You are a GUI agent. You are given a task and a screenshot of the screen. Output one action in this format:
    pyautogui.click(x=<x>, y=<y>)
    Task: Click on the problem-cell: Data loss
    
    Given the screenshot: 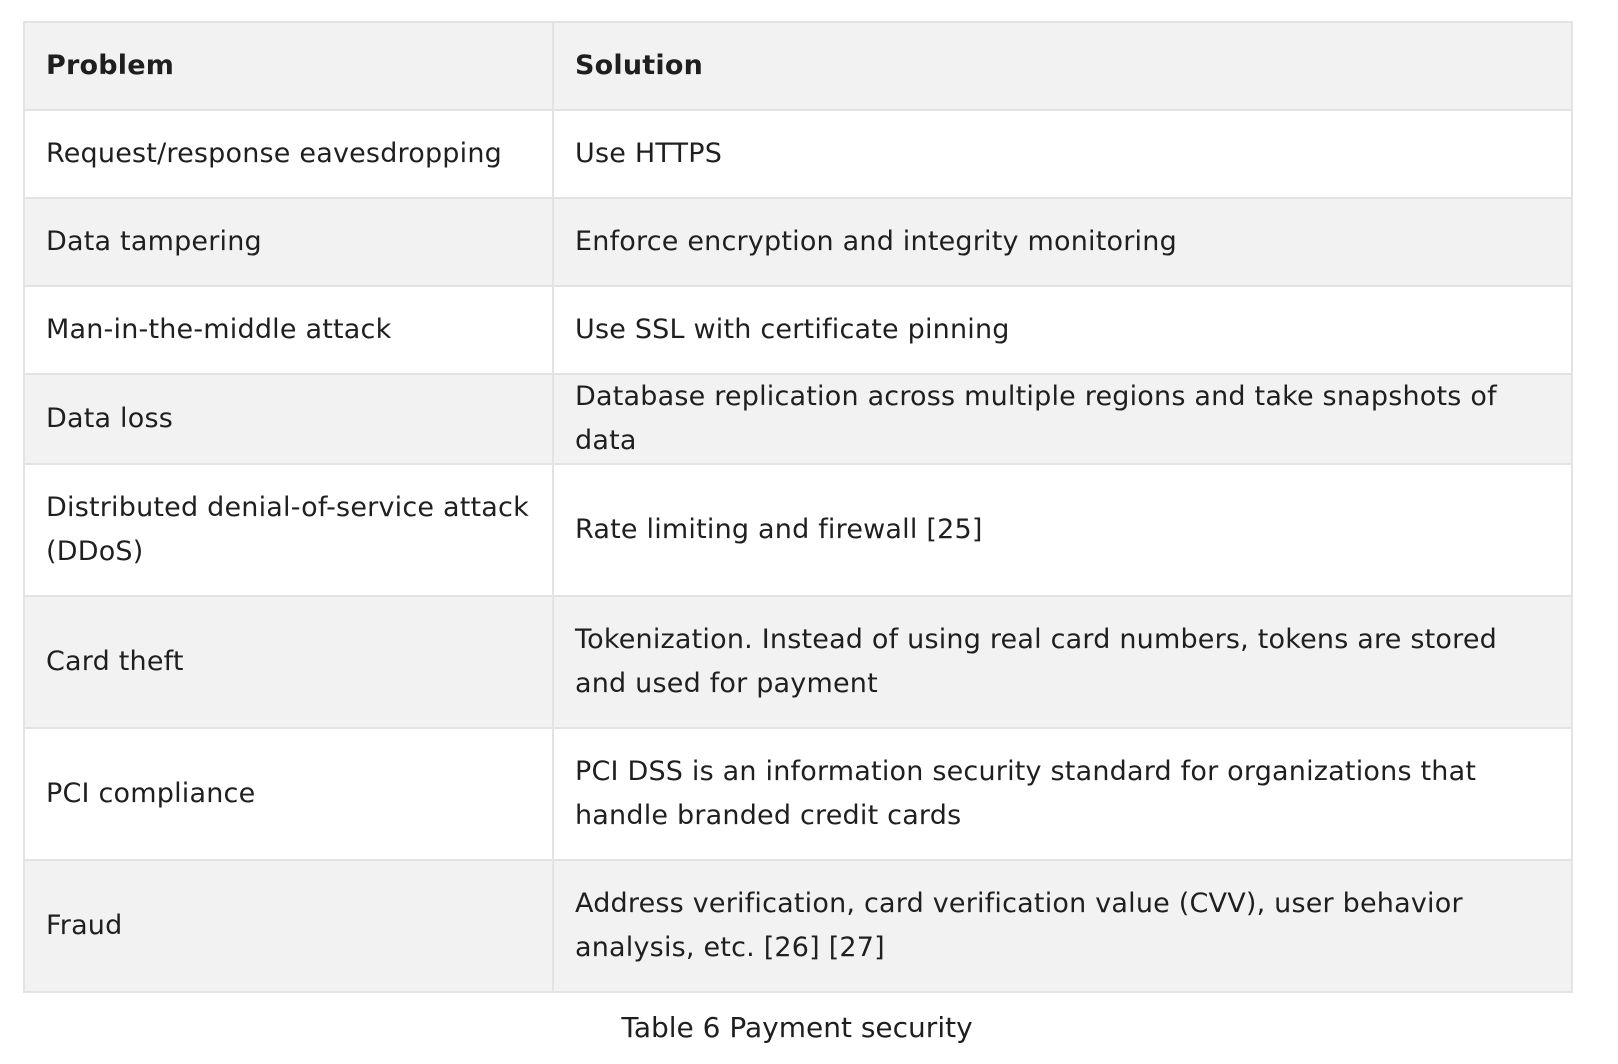 What is the action you would take?
    pyautogui.click(x=288, y=419)
    